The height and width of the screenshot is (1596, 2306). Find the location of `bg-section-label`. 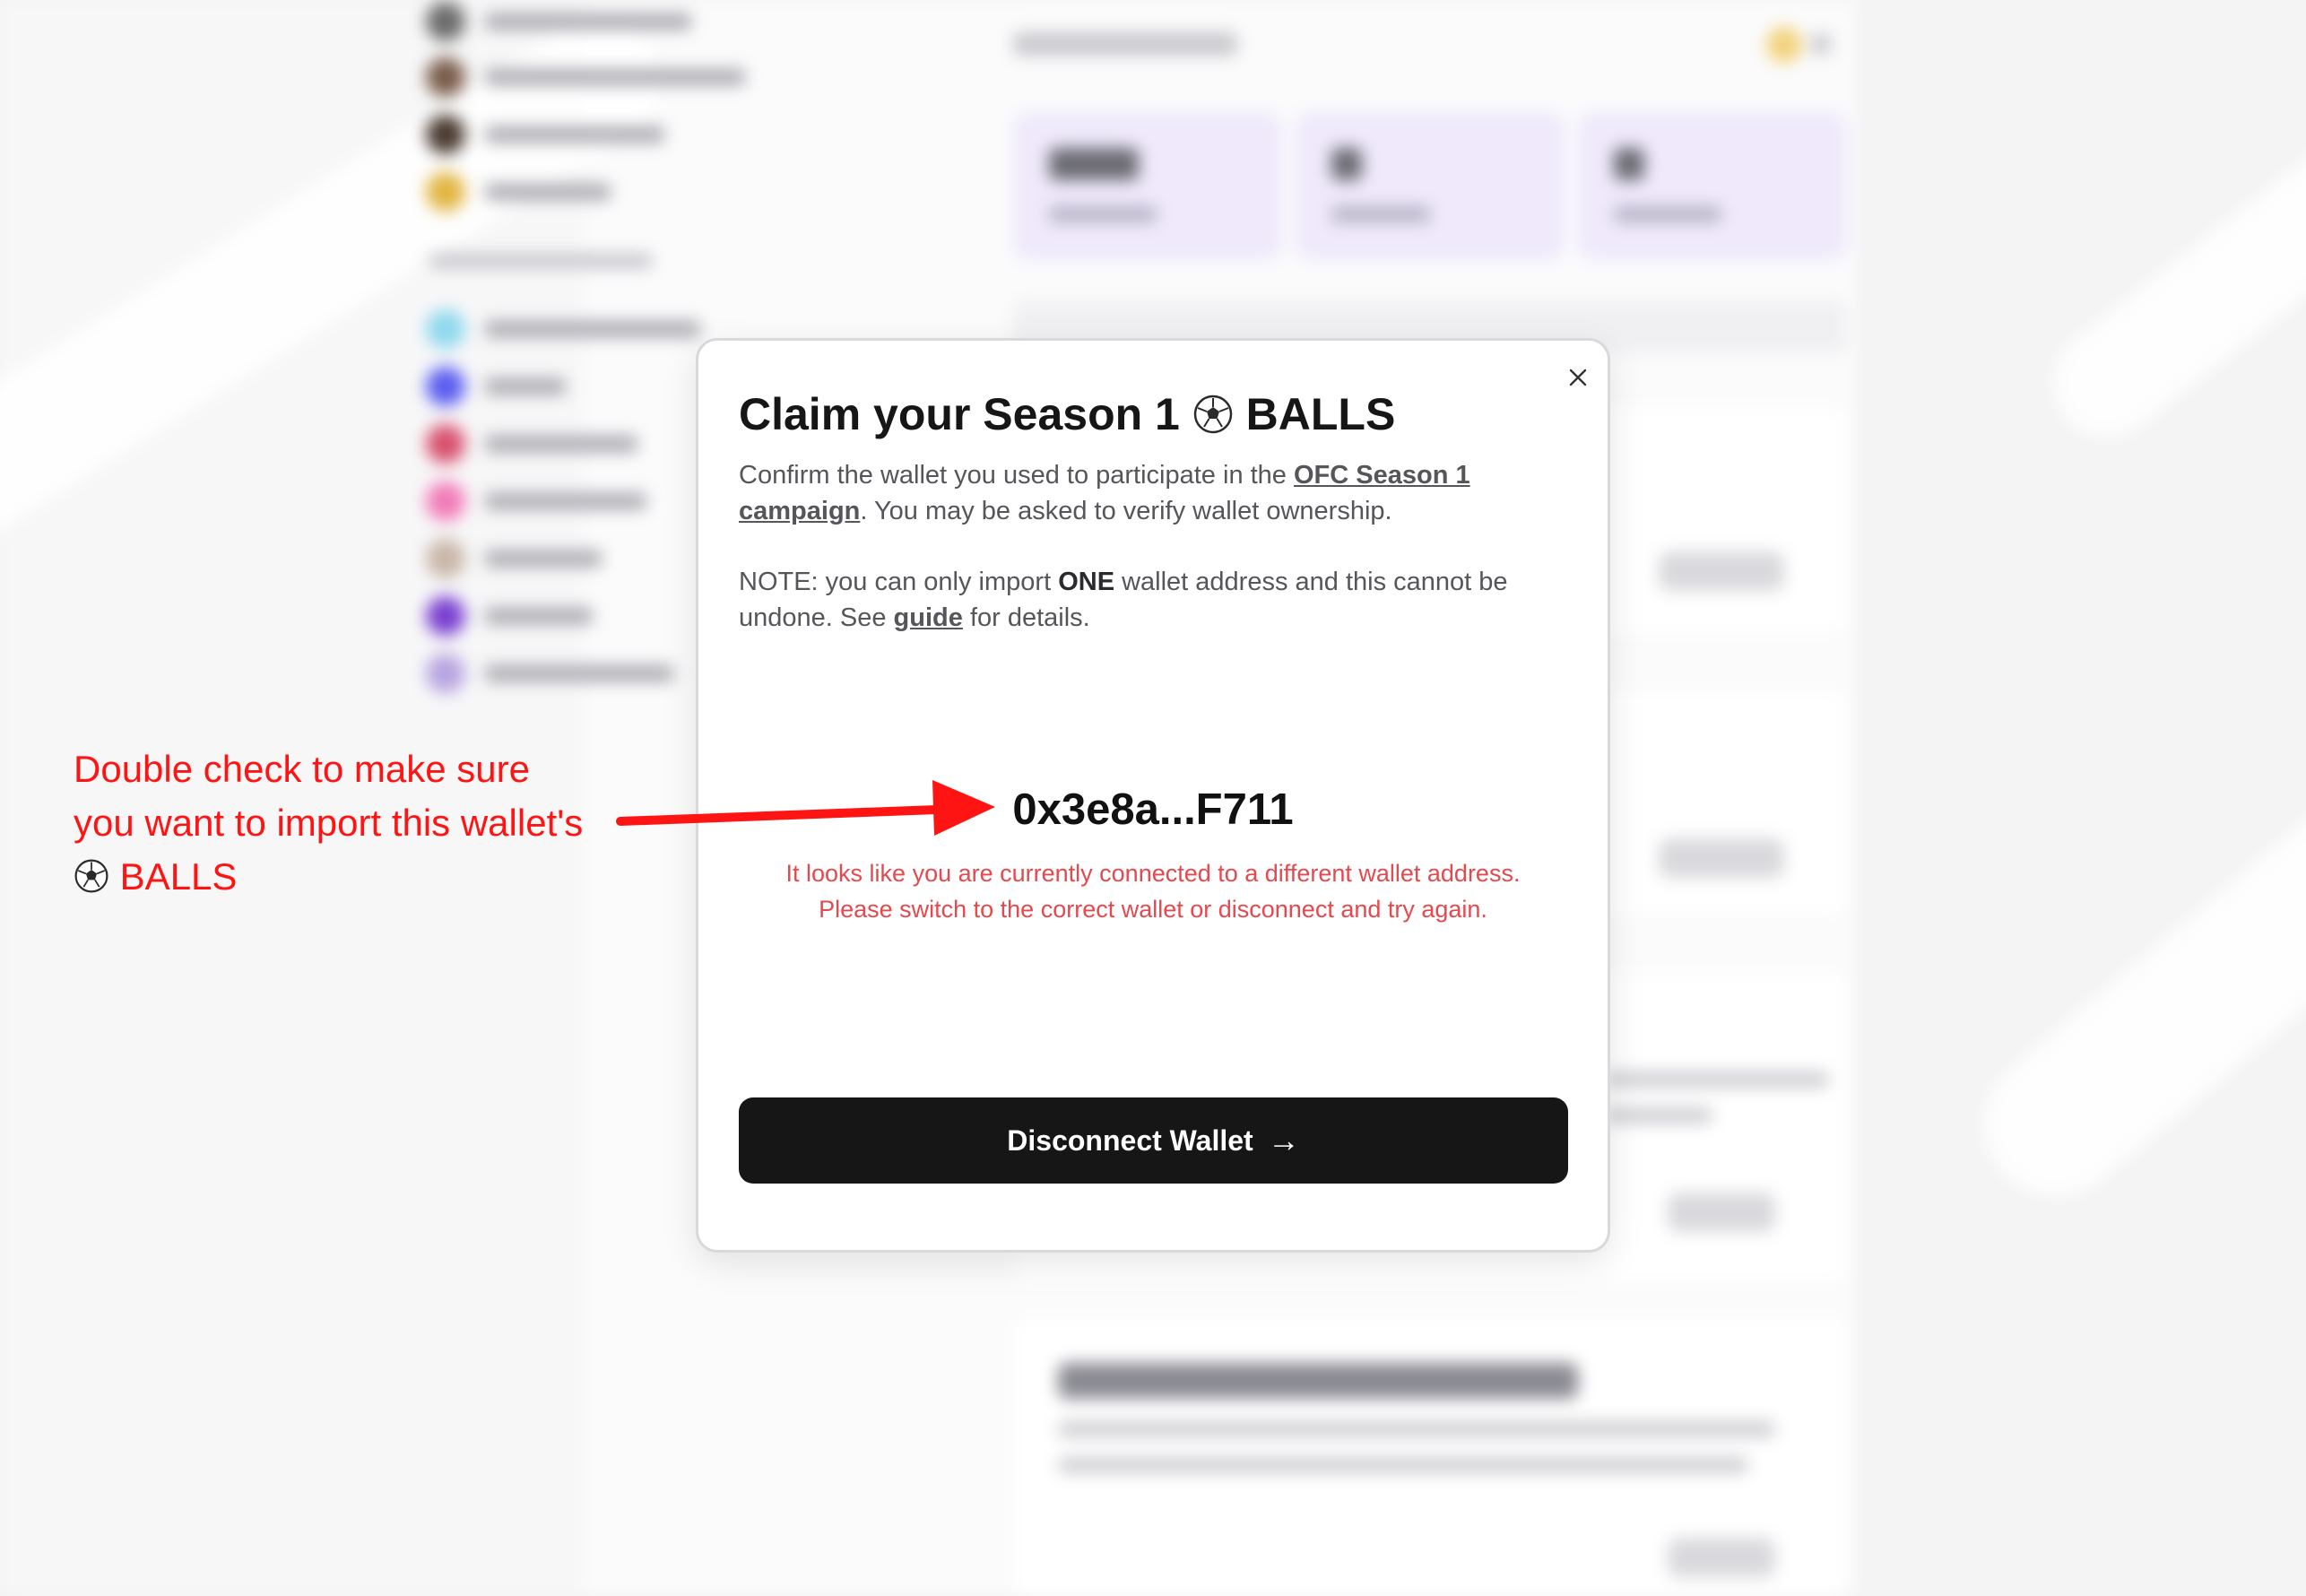

bg-section-label is located at coordinates (541, 261).